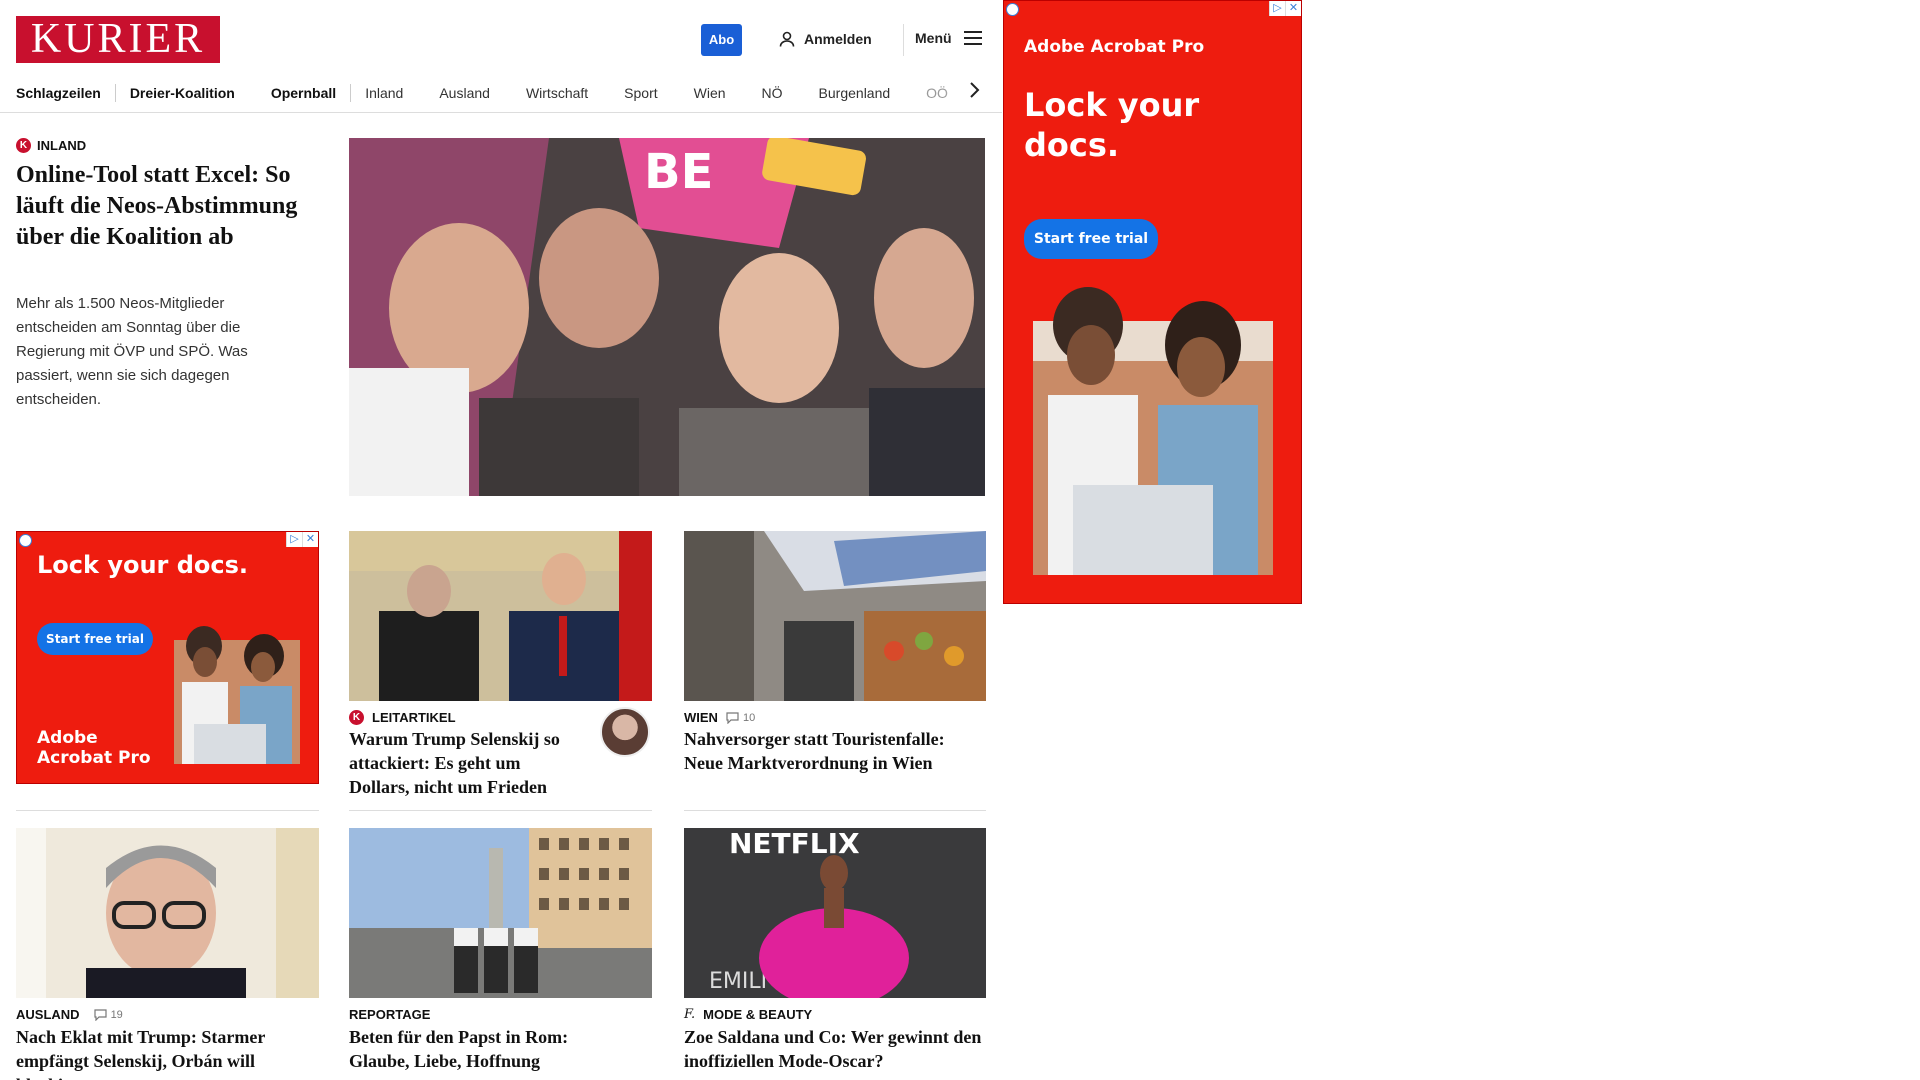 Image resolution: width=1920 pixels, height=1080 pixels. What do you see at coordinates (710, 93) in the screenshot?
I see `nav-item-wien: Wien` at bounding box center [710, 93].